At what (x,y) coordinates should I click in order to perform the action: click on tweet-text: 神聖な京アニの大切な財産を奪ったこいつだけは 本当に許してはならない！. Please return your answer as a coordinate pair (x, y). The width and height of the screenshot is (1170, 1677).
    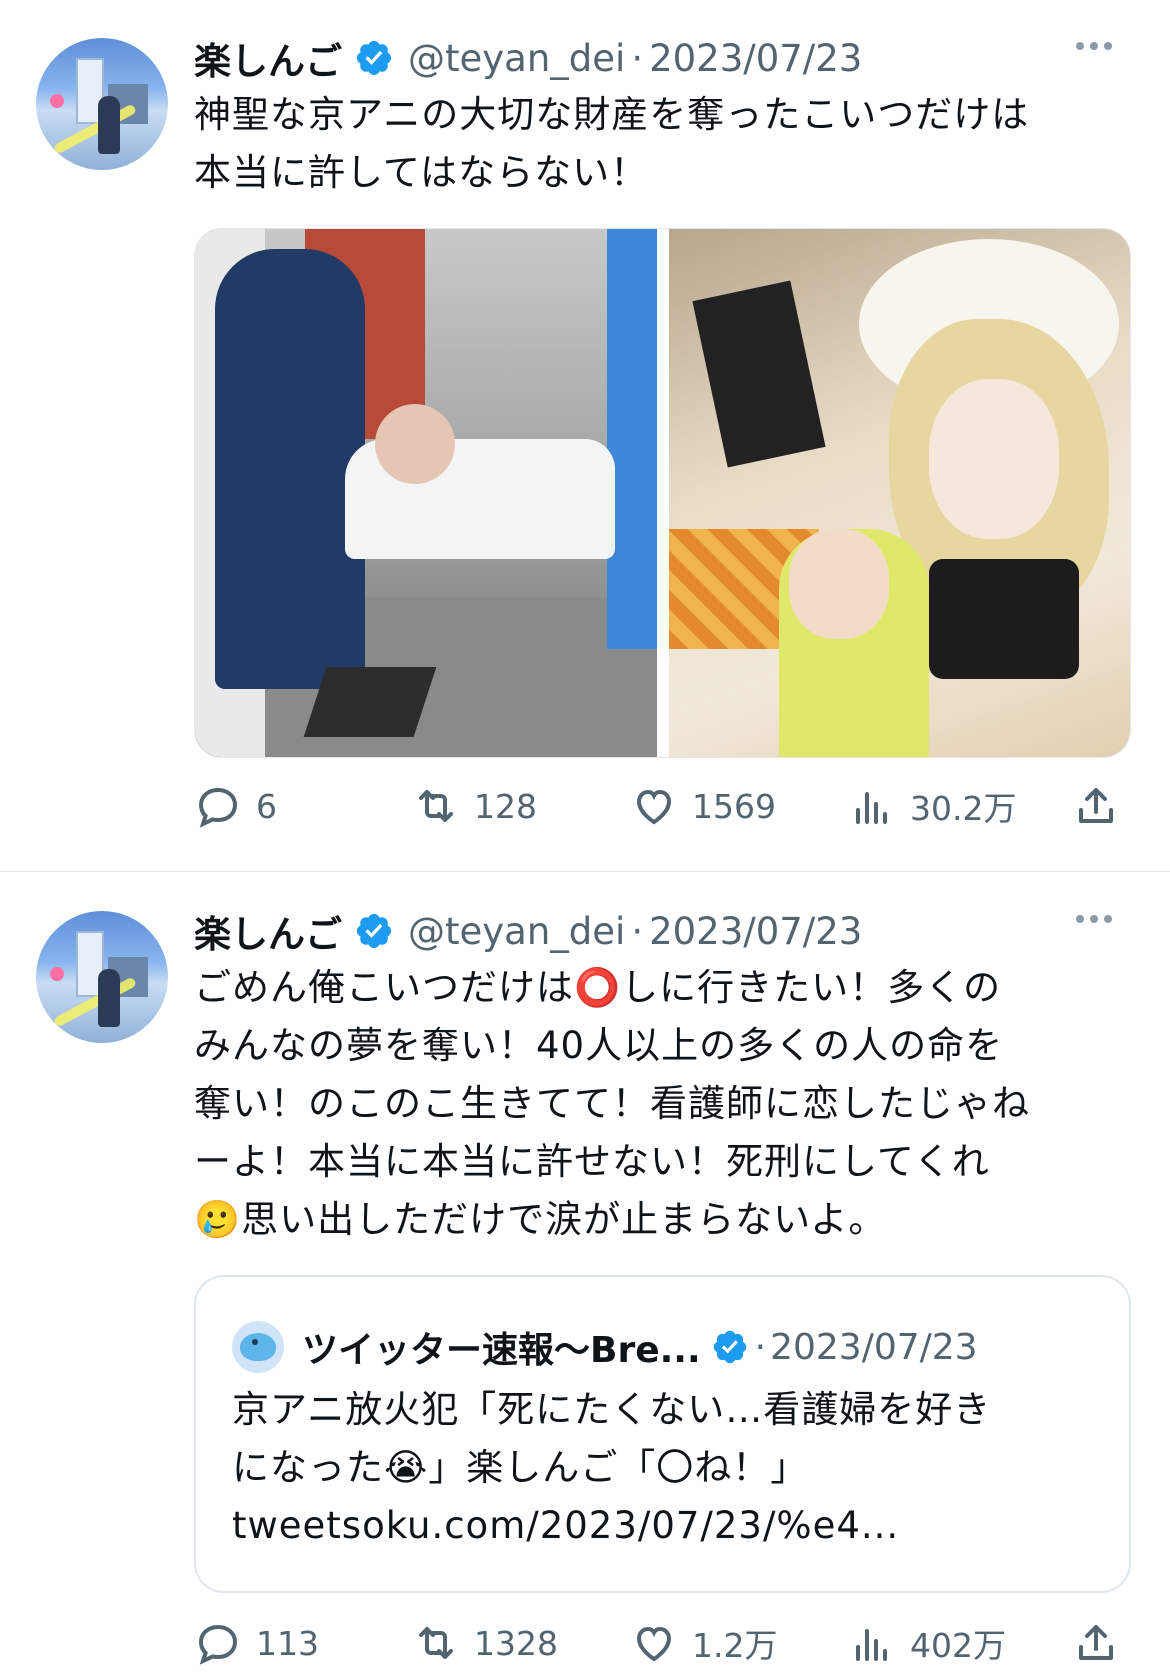
    Looking at the image, I should click on (612, 143).